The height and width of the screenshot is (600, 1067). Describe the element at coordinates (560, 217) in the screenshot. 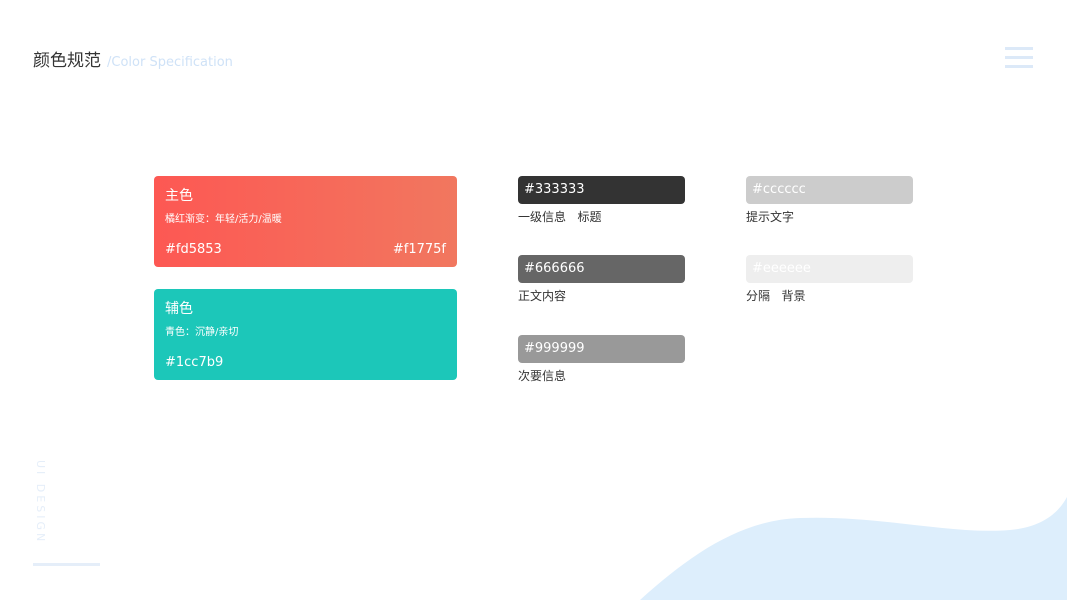

I see `swatch-label-333333: 一级信息 标题` at that location.